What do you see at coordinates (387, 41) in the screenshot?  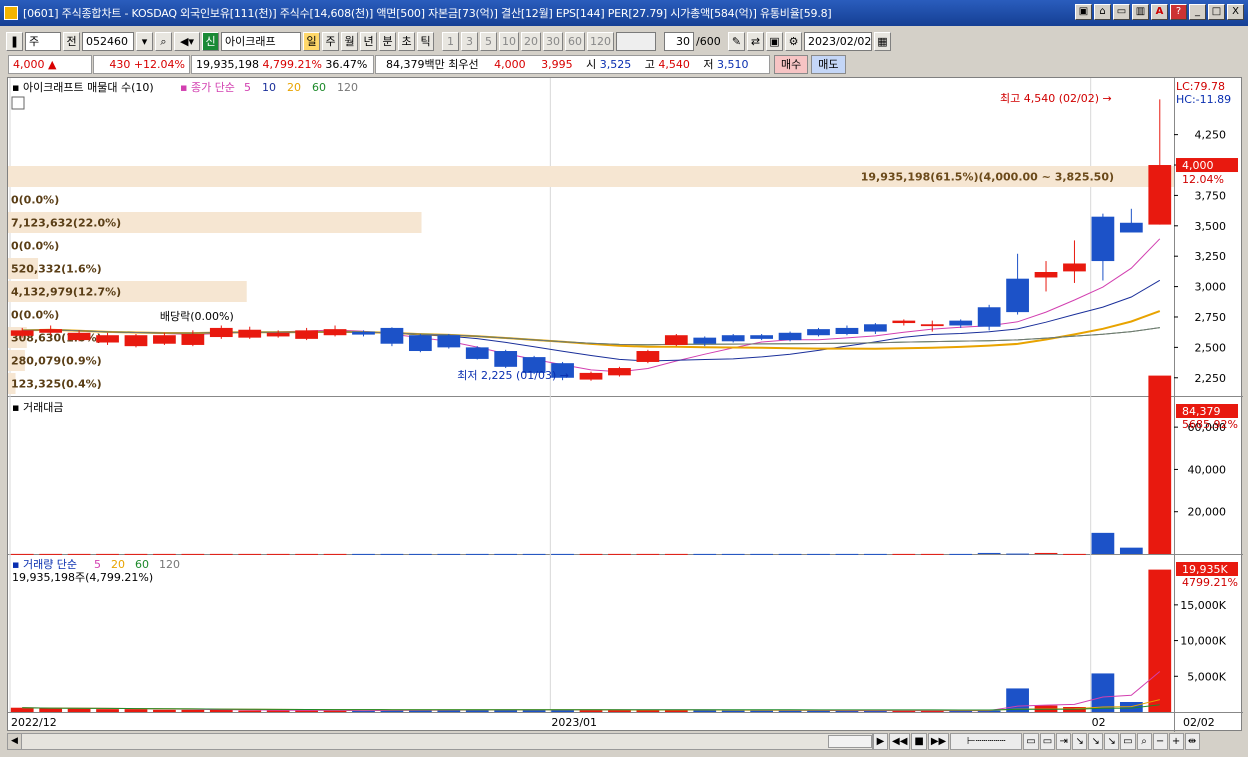 I see `period-minute-tab: 분` at bounding box center [387, 41].